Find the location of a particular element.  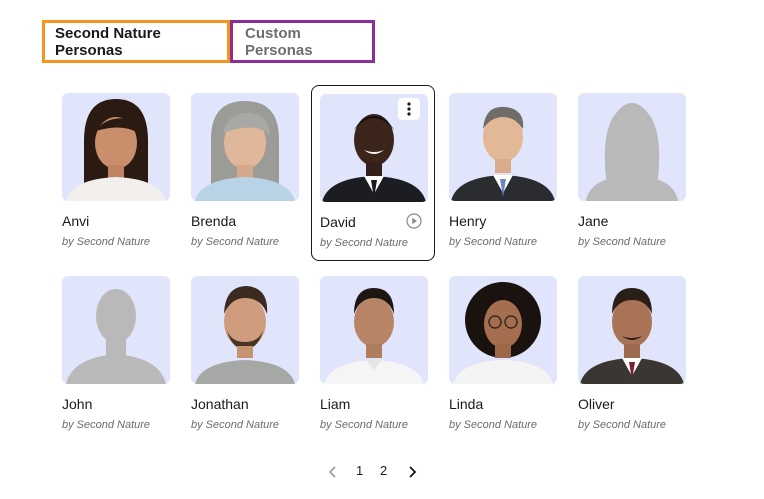

persona-card-jane: Jane by Second Nature is located at coordinates (640, 181).